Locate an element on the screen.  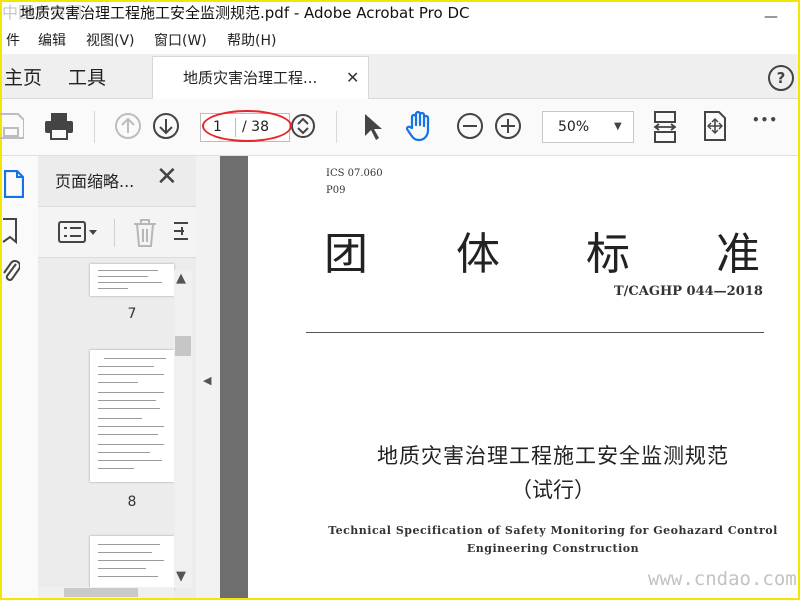
thumbnail-scrollbar: ▲ ▼ is located at coordinates (183, 429).